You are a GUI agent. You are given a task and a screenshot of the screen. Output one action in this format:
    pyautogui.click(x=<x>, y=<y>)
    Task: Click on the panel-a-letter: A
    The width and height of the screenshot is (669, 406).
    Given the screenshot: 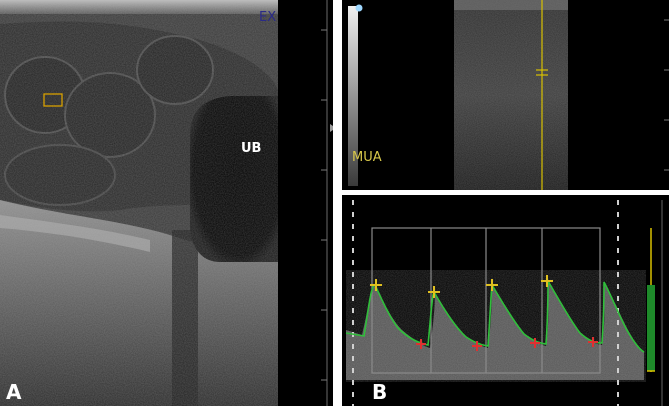 What is the action you would take?
    pyautogui.click(x=14, y=392)
    